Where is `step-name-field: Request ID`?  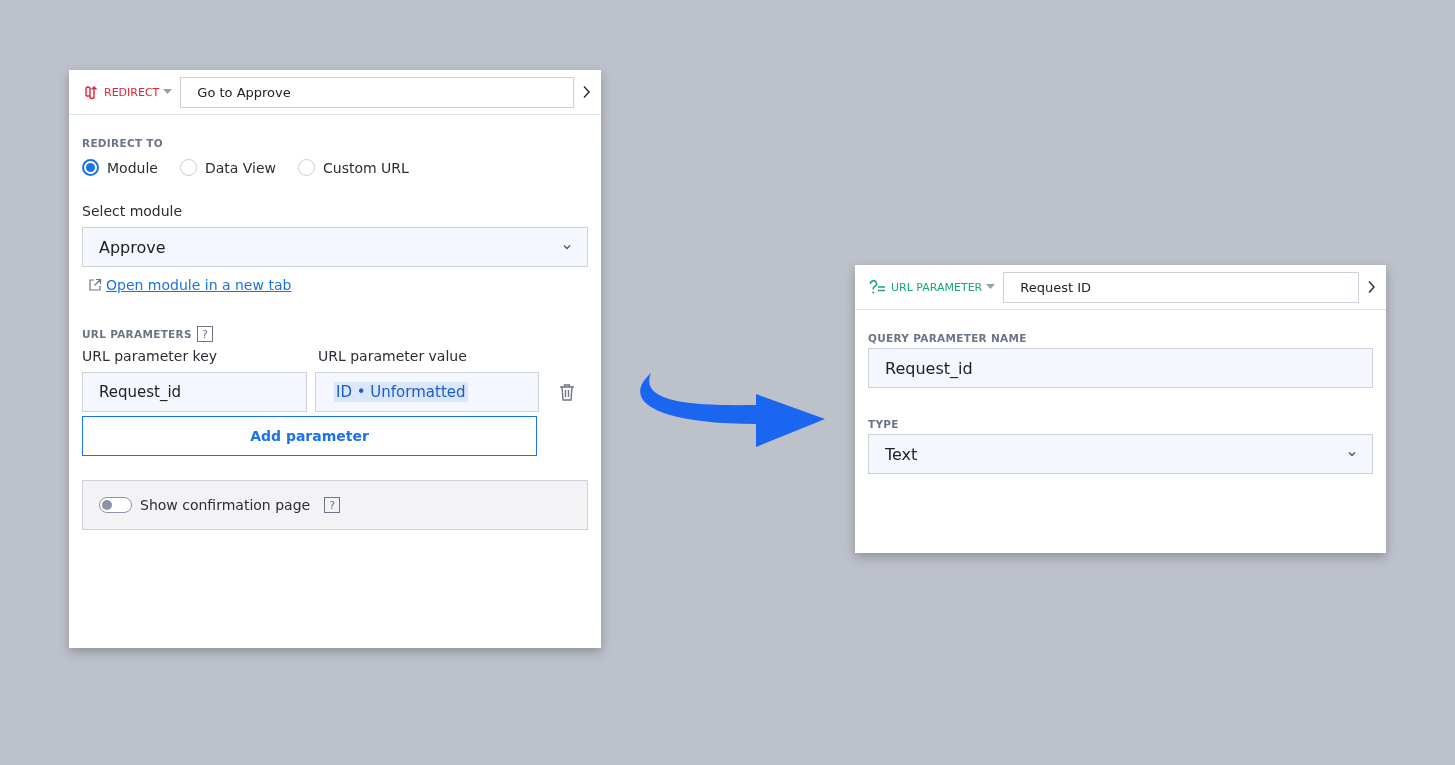
step-name-field: Request ID is located at coordinates (1181, 287).